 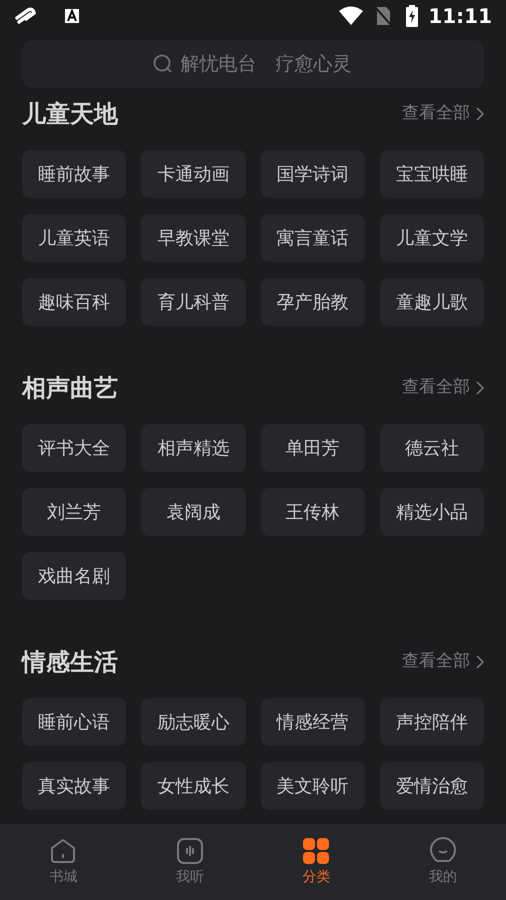 I want to click on category-tag: 童趣儿歌, so click(x=432, y=302).